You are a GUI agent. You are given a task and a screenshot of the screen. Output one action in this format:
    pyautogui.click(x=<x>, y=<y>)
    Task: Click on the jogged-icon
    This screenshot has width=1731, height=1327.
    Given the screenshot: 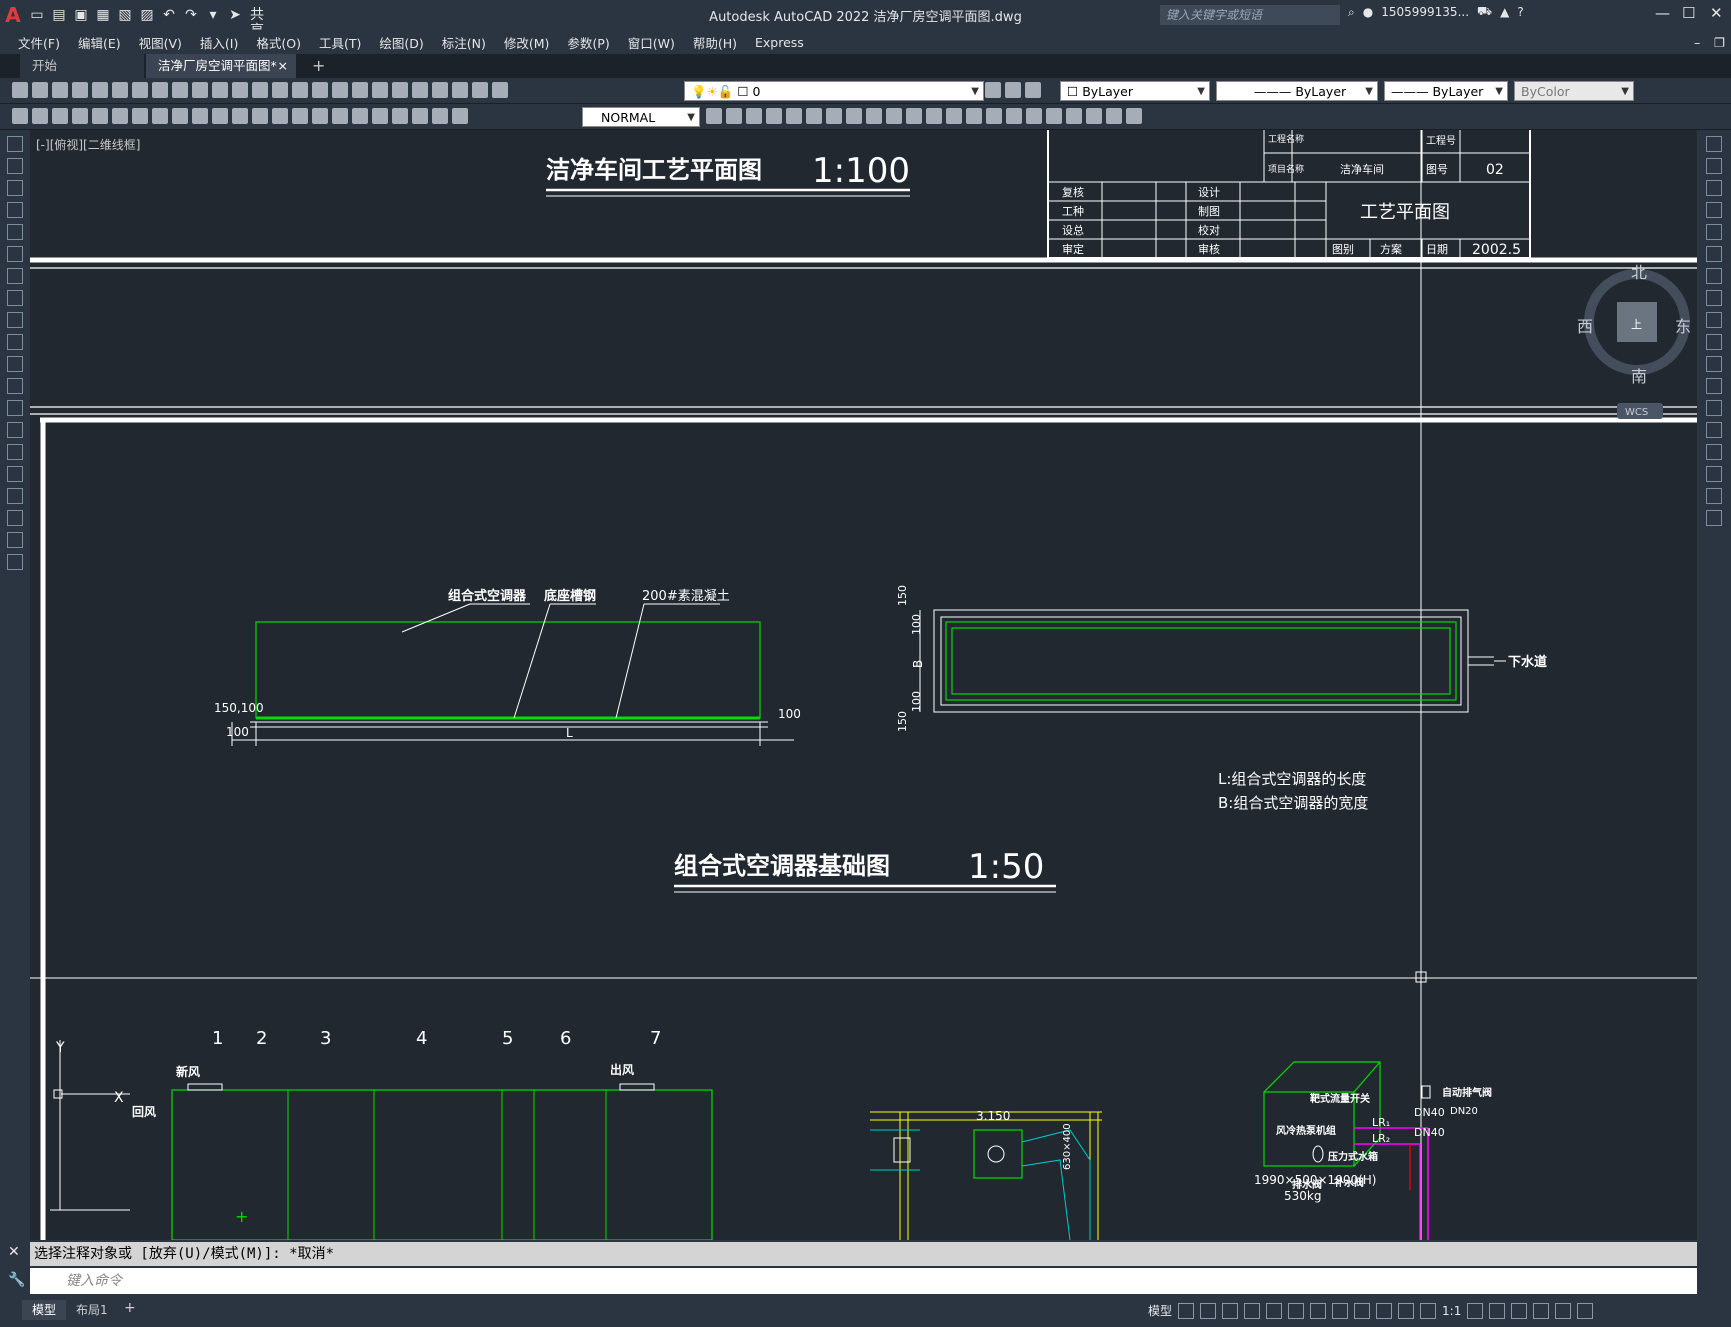 What is the action you would take?
    pyautogui.click(x=180, y=116)
    